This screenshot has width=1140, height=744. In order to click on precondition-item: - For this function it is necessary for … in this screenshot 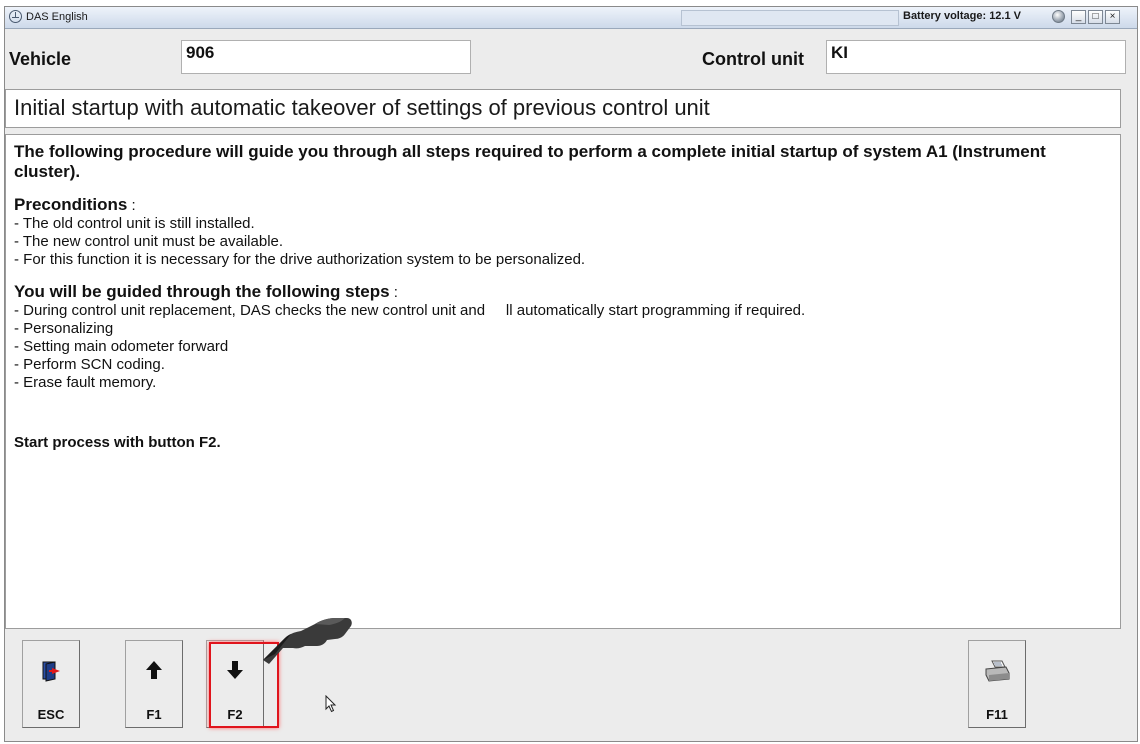, I will do `click(300, 259)`.